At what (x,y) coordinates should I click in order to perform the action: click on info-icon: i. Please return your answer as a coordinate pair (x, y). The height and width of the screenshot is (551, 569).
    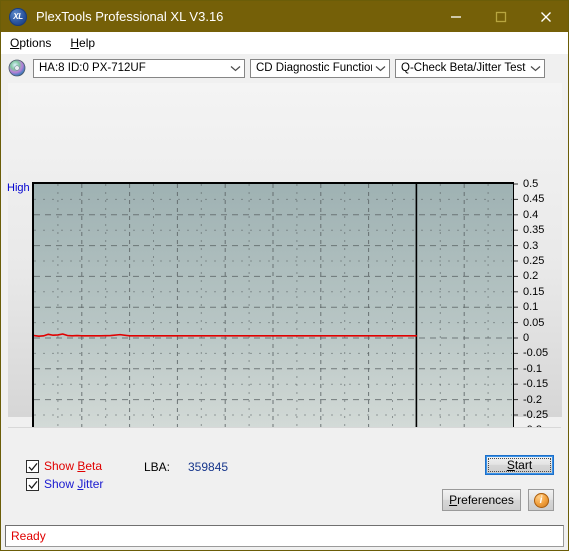
    Looking at the image, I should click on (541, 500).